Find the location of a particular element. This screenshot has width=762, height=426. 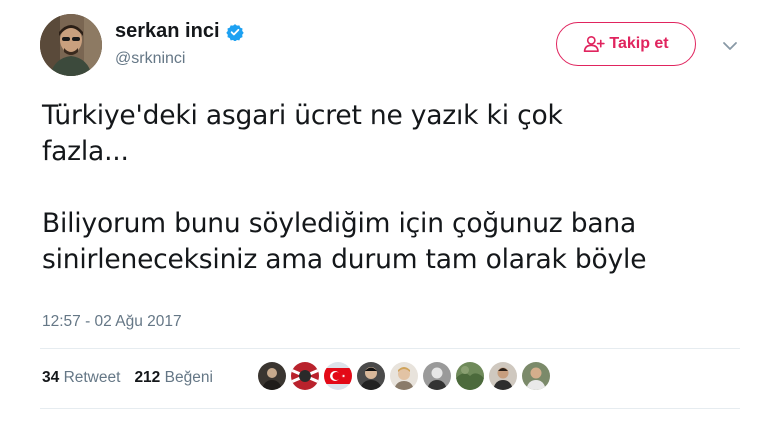

retweet-count: 34 is located at coordinates (51, 377).